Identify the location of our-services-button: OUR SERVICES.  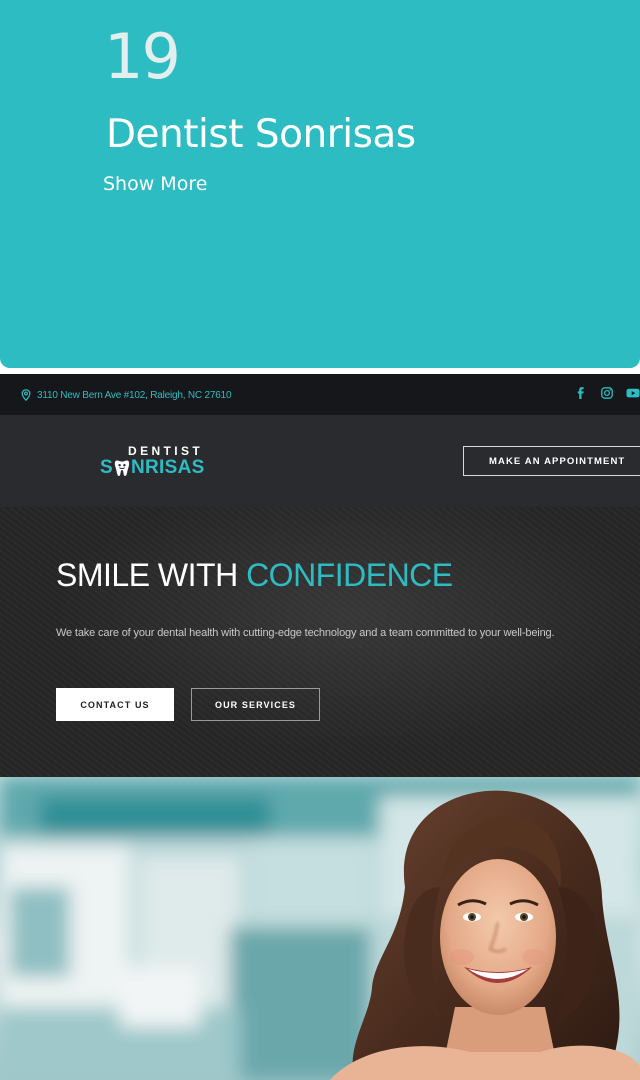
(255, 704).